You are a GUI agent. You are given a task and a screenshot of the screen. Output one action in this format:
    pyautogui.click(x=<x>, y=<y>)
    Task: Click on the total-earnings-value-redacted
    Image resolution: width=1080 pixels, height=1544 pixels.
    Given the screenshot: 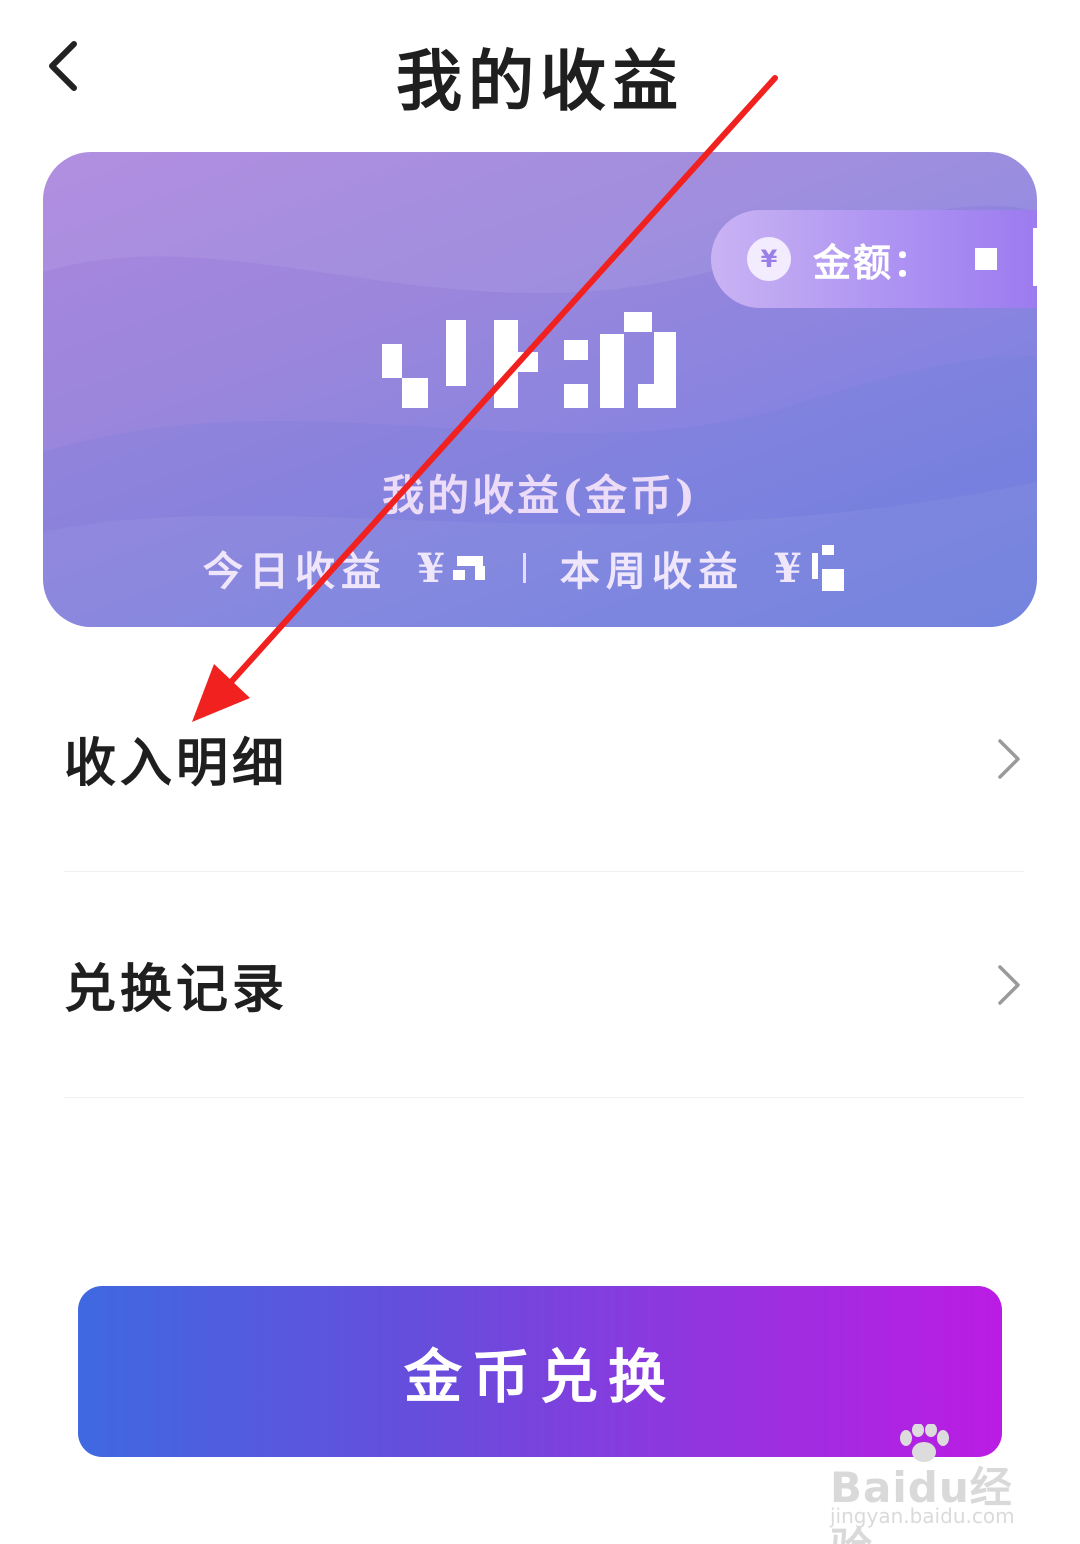 What is the action you would take?
    pyautogui.click(x=529, y=360)
    